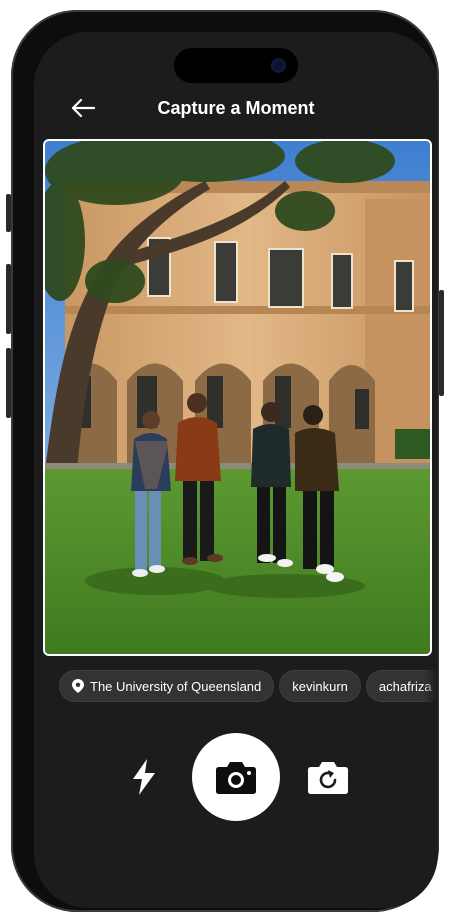  I want to click on flash-icon, so click(144, 777).